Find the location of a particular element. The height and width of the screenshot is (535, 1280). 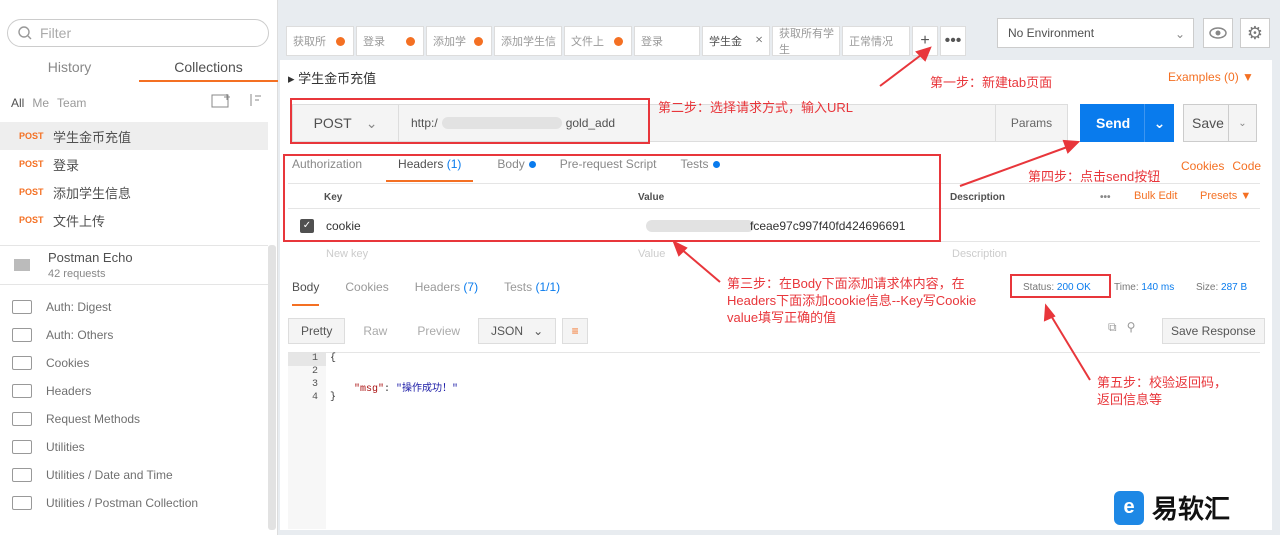

annotation-step5: 第五步：校验返回码， 返回信息等 is located at coordinates (1162, 391).